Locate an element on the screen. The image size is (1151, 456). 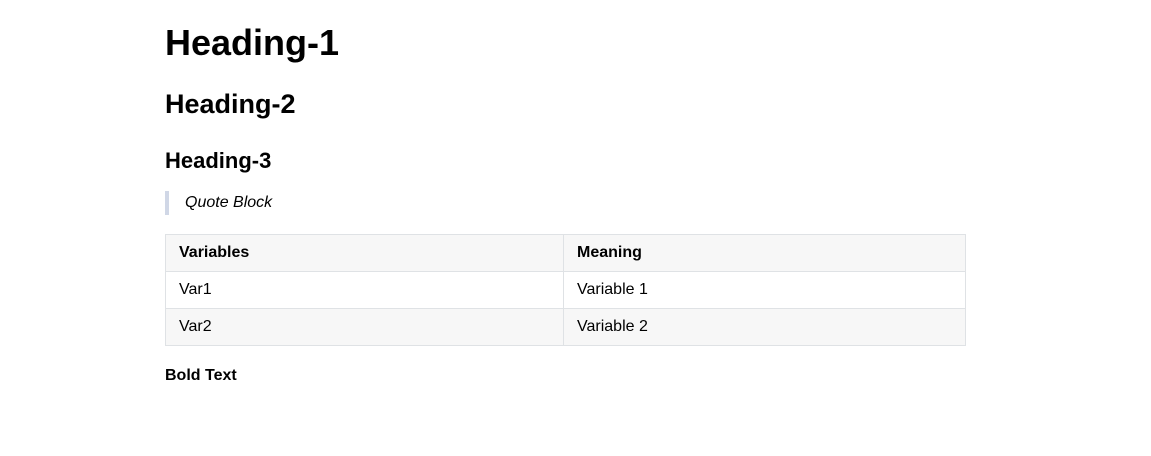
table-row: Var1 Variable 1 is located at coordinates (565, 290).